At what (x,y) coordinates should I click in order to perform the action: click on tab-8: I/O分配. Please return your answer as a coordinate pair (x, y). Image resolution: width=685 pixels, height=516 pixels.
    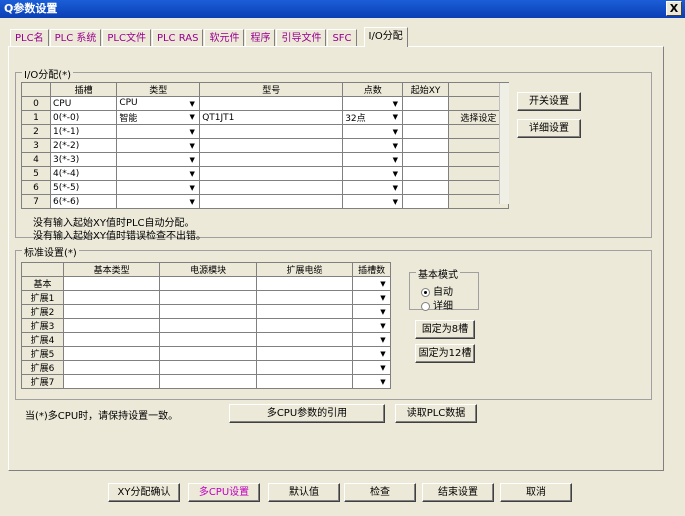
    Looking at the image, I should click on (385, 37).